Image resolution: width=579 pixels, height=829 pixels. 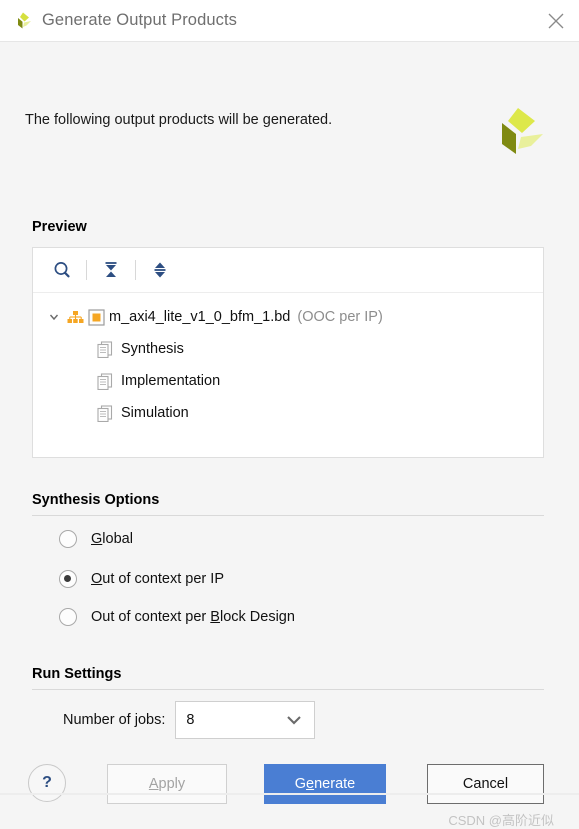 What do you see at coordinates (288, 515) in the screenshot?
I see `synthesis-options-divider` at bounding box center [288, 515].